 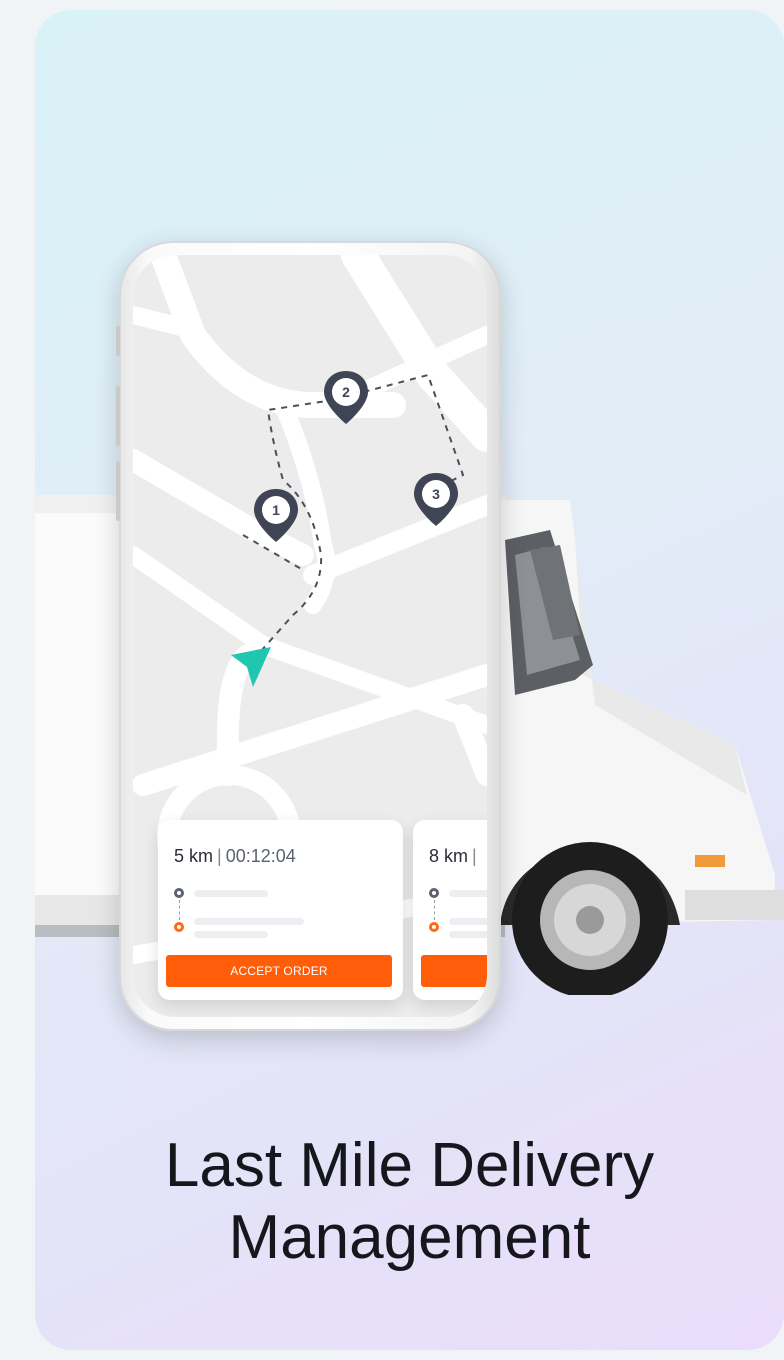 I want to click on map-marker-3-icon: 3, so click(x=436, y=501).